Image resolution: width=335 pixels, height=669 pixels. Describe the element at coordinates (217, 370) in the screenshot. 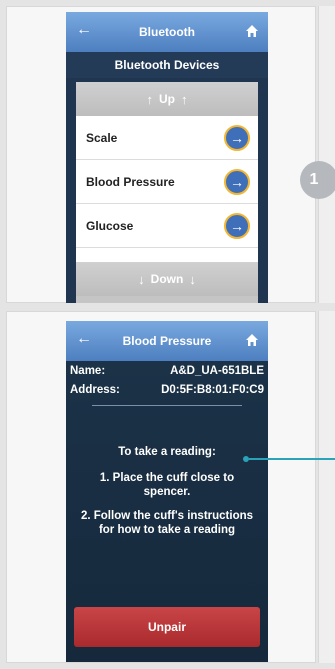

I see `name-value: A&D_UA-651BLE` at that location.